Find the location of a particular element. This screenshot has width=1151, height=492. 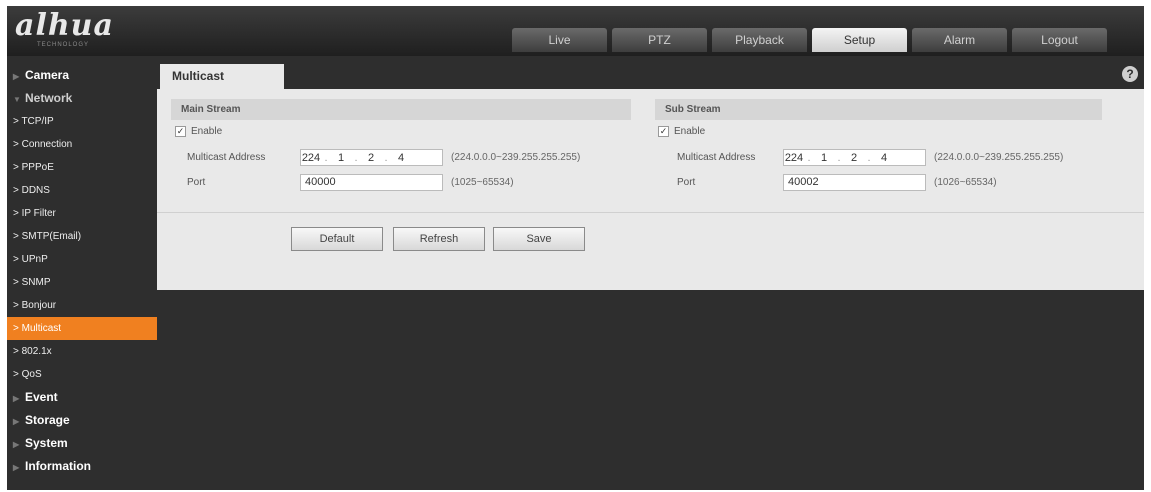

main-stream-address-input: 224. 1. 2. 4 is located at coordinates (371, 157).